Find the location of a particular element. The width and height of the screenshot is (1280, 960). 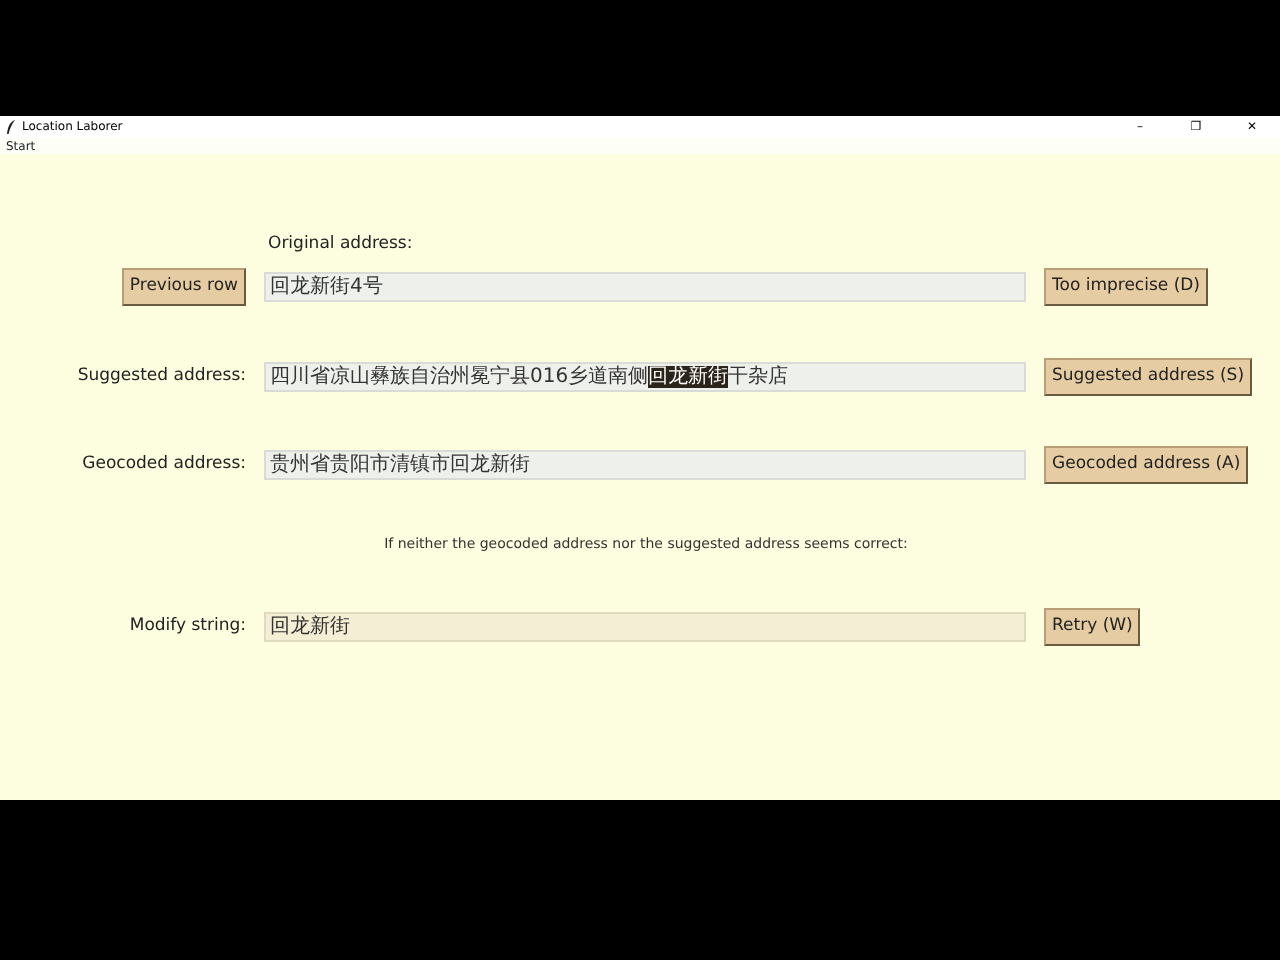

field-label: Original address: is located at coordinates (340, 244).